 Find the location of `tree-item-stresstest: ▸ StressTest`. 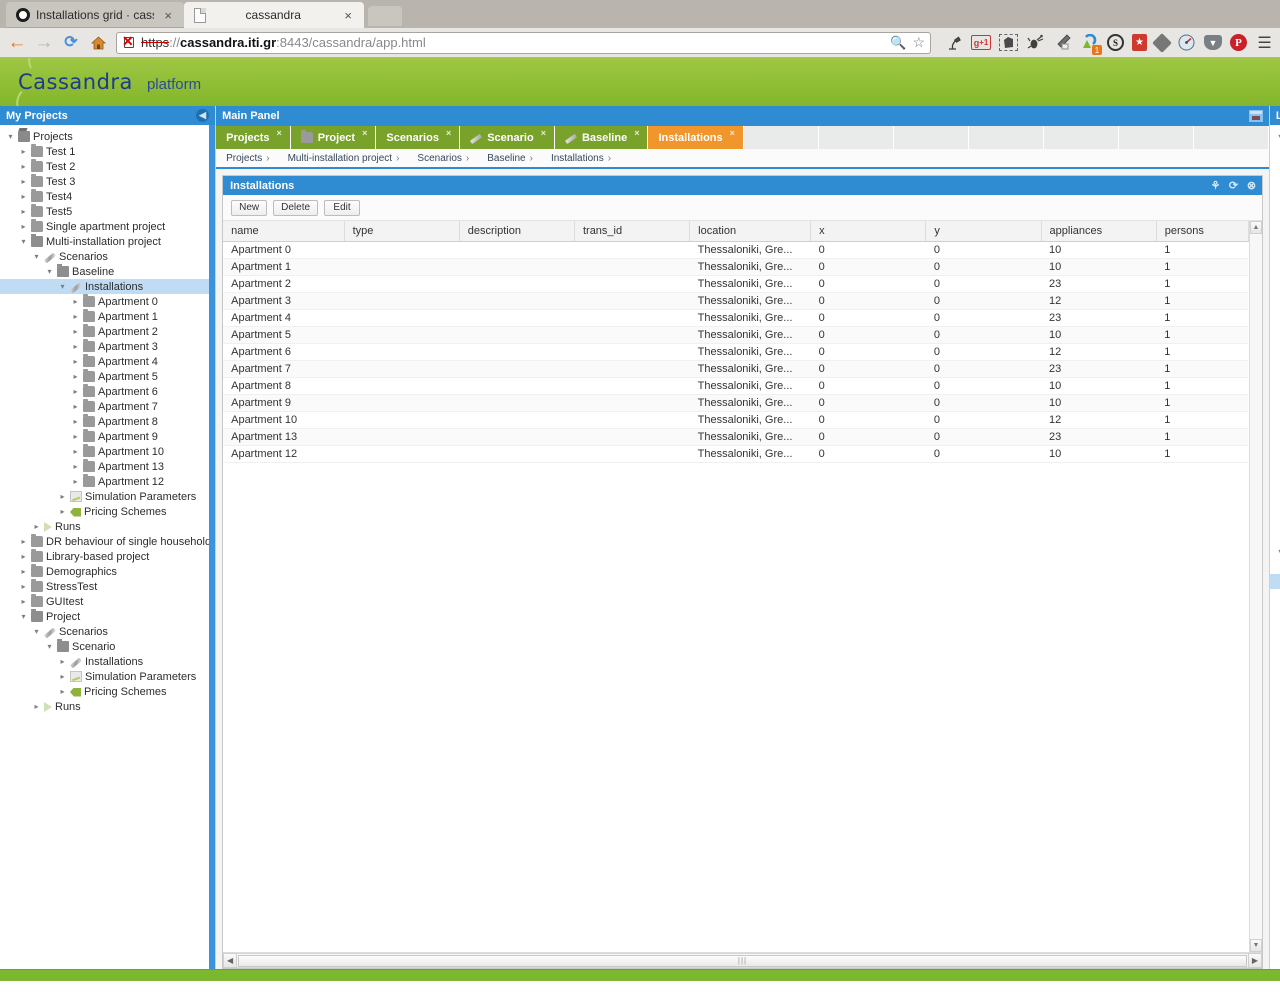

tree-item-stresstest: ▸ StressTest is located at coordinates (107, 586).